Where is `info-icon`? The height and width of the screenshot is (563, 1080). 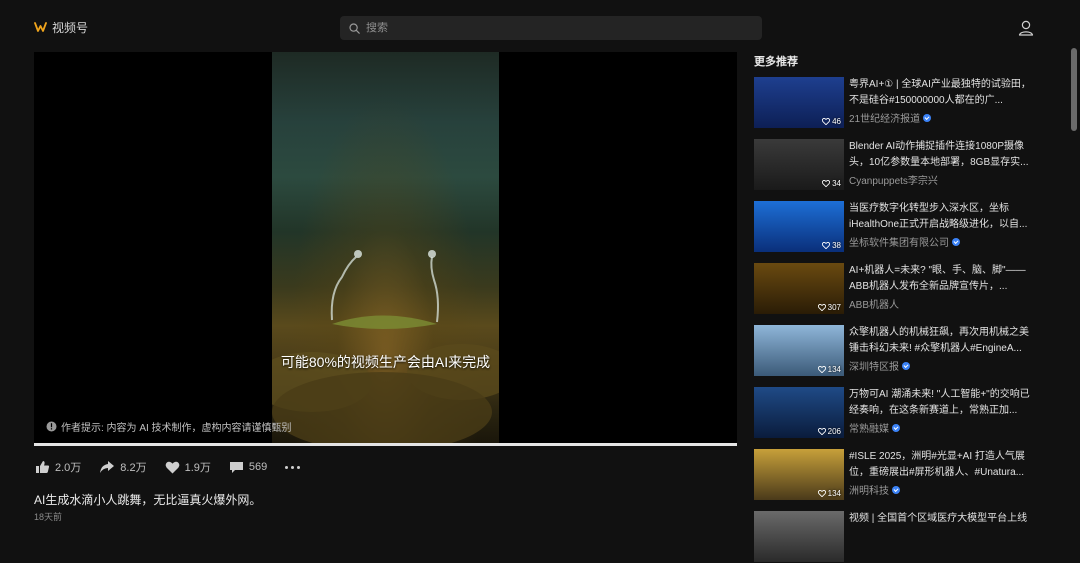
info-icon is located at coordinates (51, 426).